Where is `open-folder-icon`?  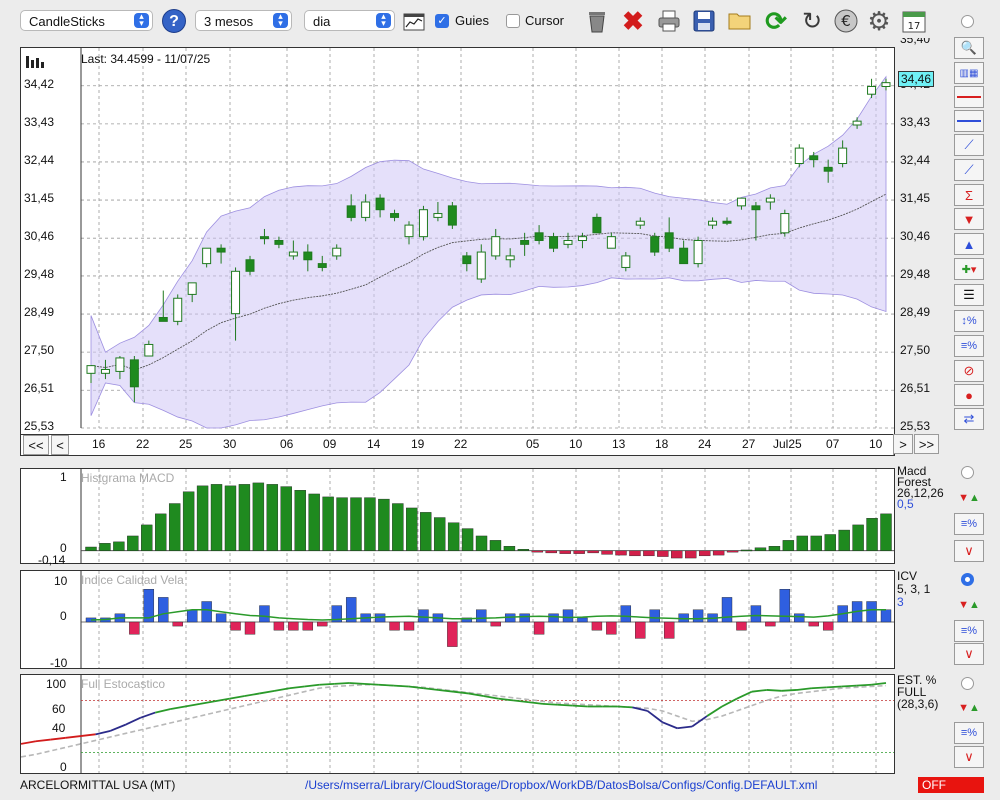
open-folder-icon is located at coordinates (740, 21).